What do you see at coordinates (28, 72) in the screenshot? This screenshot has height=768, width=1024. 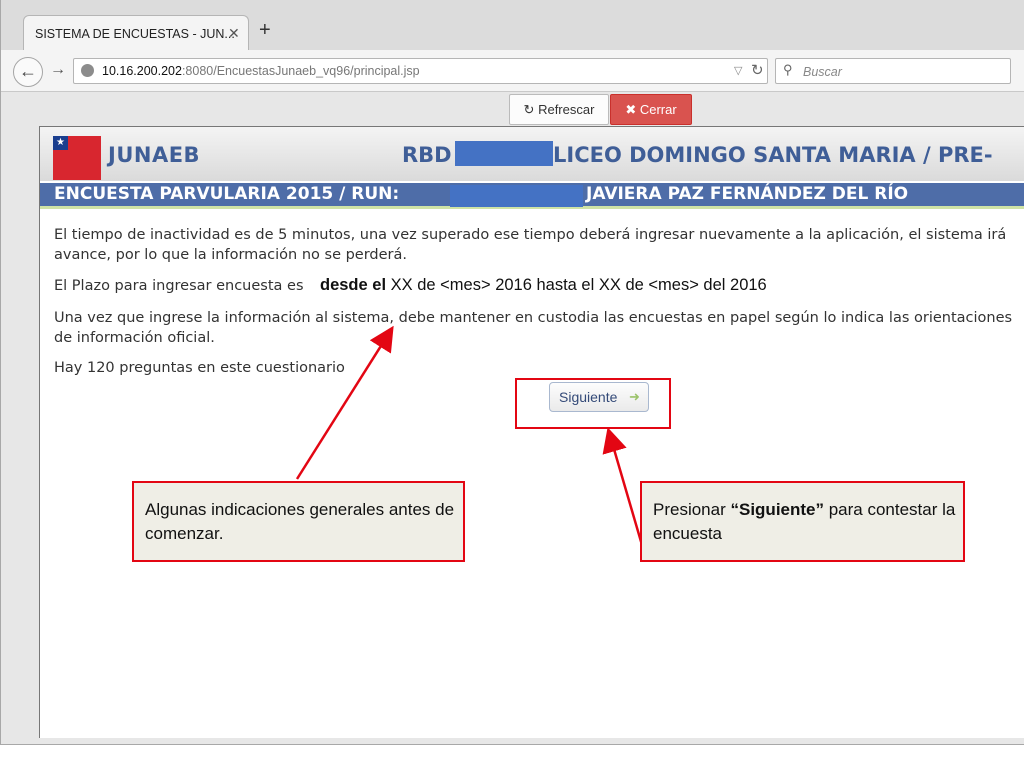 I see `back-arrow-icon: ←` at bounding box center [28, 72].